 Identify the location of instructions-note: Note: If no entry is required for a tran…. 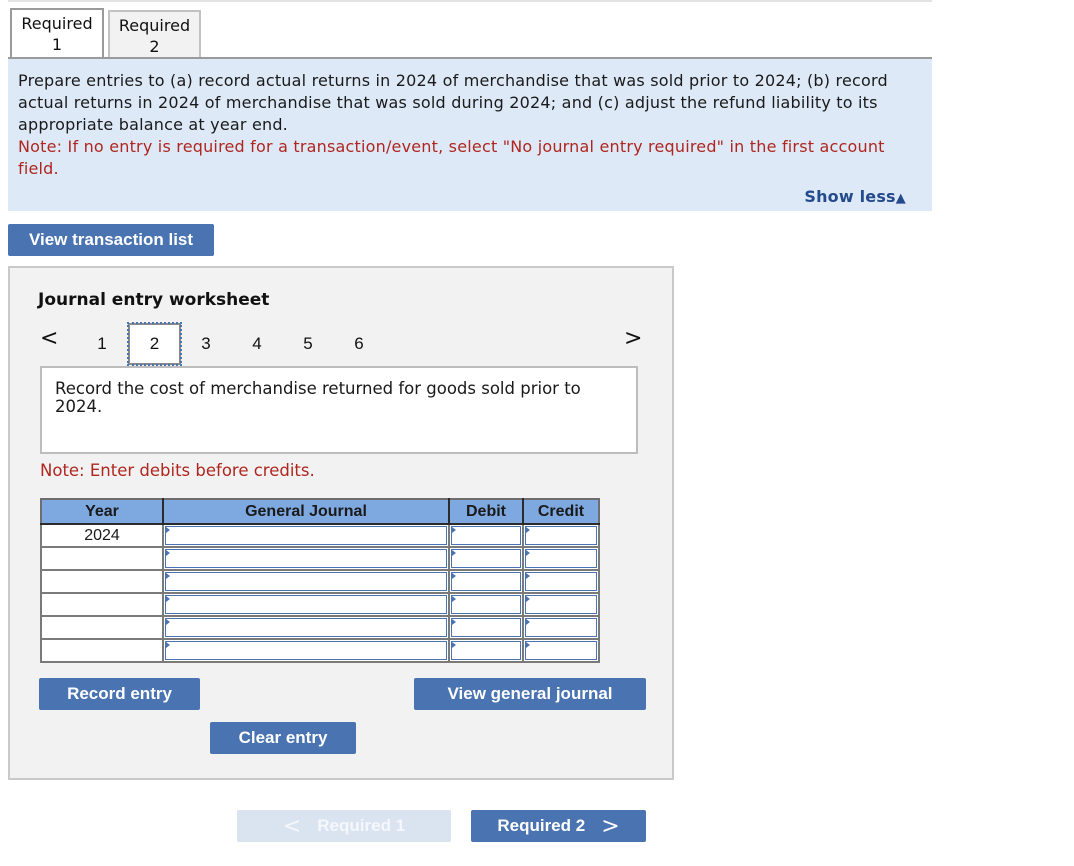
(451, 157).